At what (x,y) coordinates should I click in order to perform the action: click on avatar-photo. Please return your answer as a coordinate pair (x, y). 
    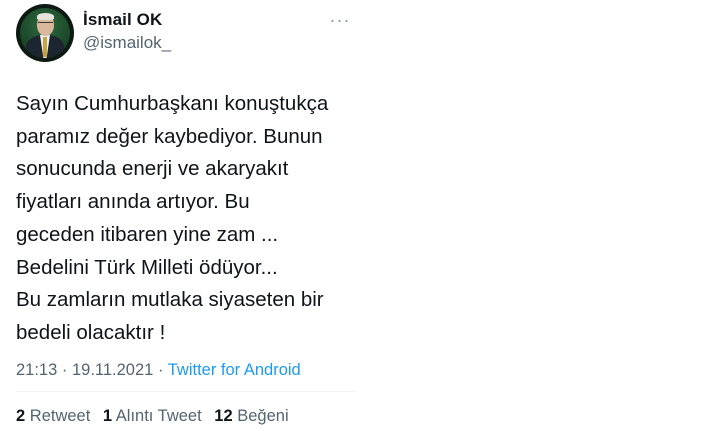
    Looking at the image, I should click on (45, 33).